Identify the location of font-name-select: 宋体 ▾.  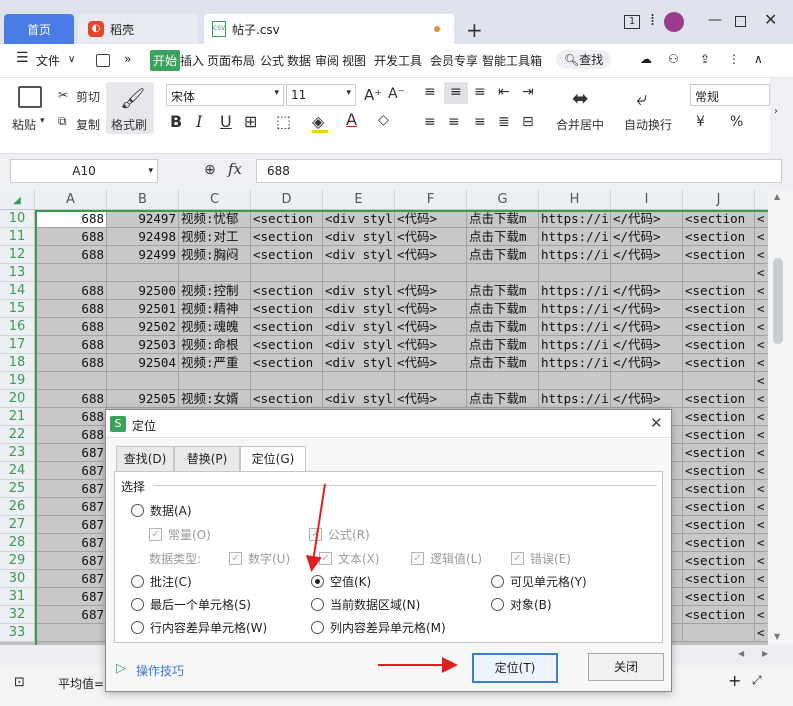
(225, 95).